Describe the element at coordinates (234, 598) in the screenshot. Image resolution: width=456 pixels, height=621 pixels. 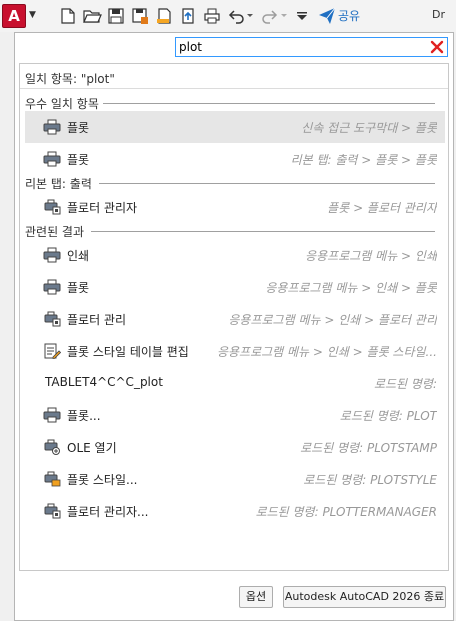
I see `menu-button-bar: 옵션 Autodesk AutoCAD 2026 종료` at that location.